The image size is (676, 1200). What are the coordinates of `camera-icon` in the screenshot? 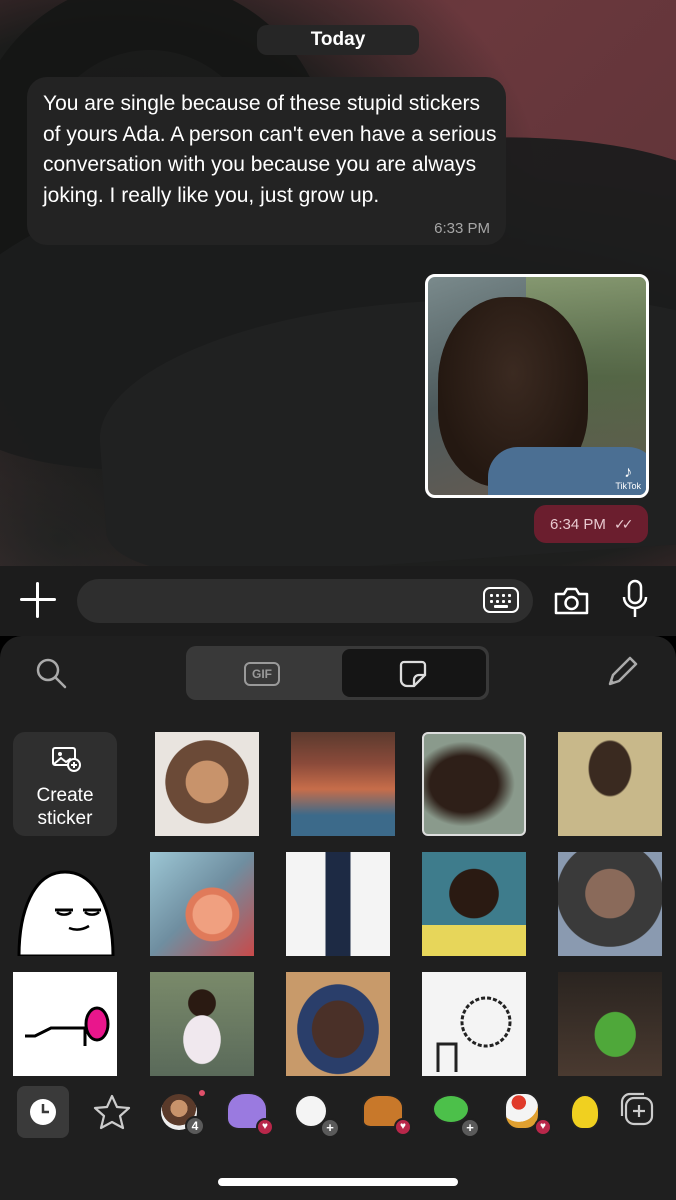 It's located at (571, 601).